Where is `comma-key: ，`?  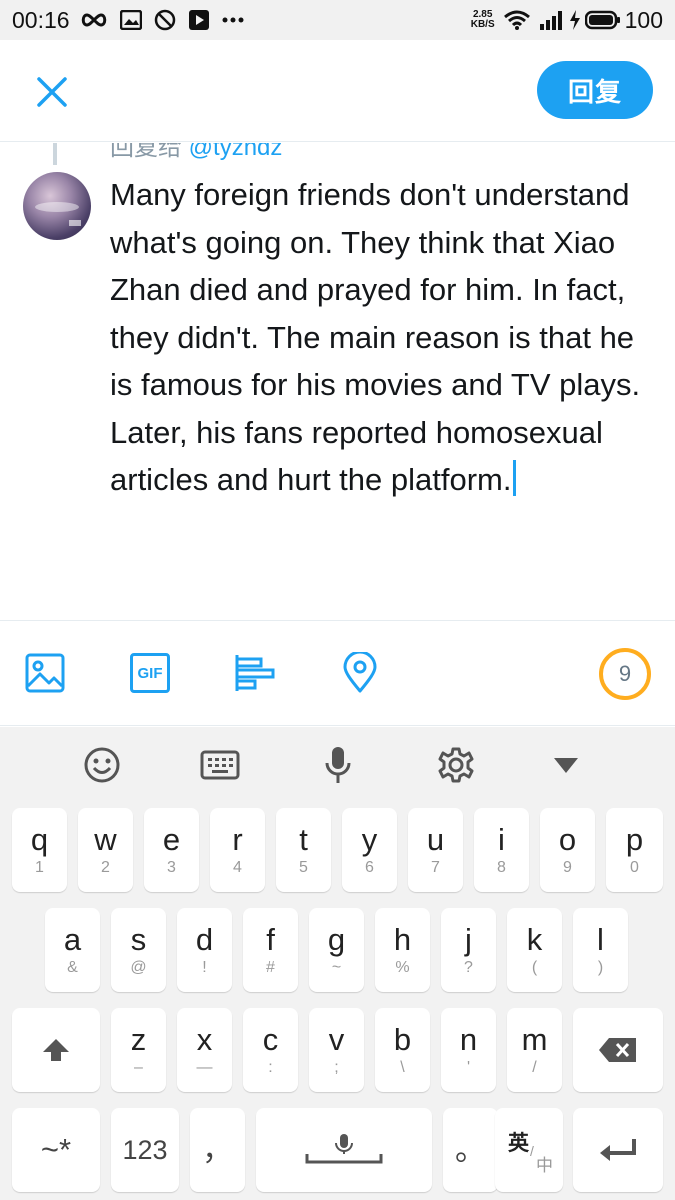
comma-key: ， is located at coordinates (217, 1150).